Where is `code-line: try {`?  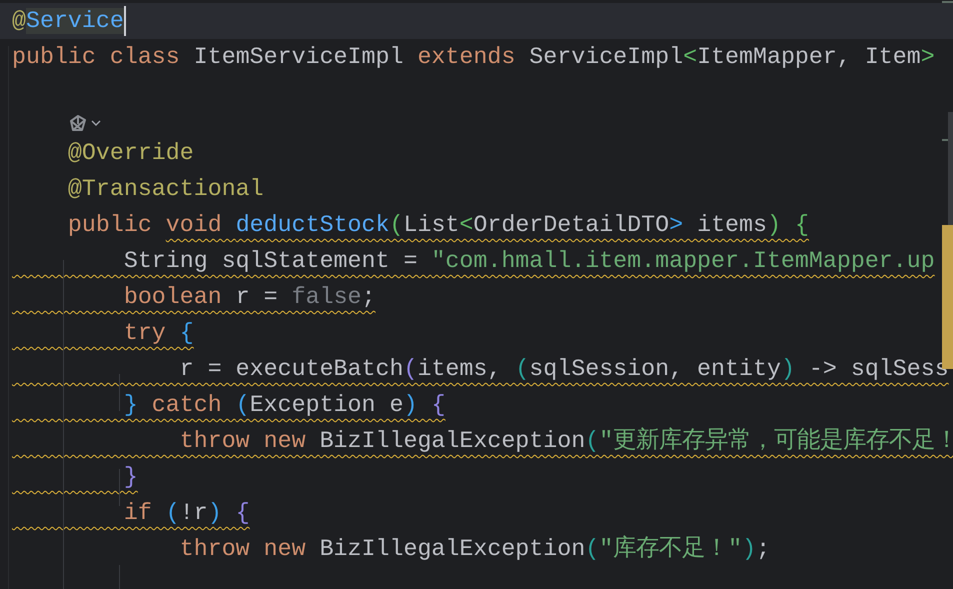 code-line: try { is located at coordinates (158, 333).